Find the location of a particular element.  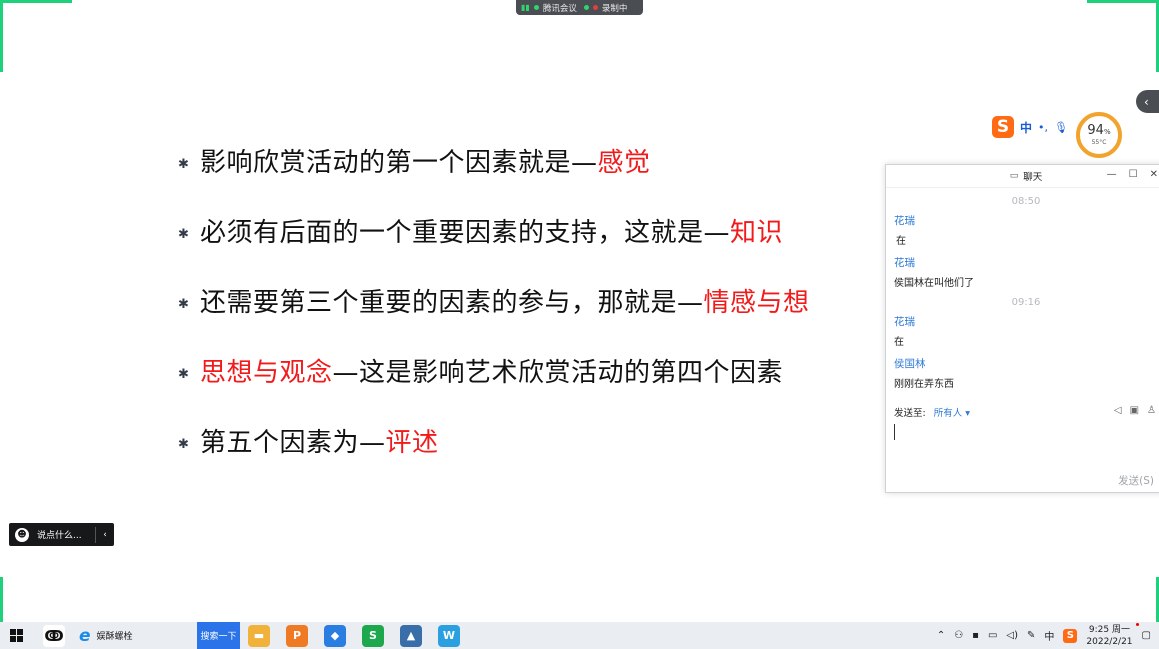

gauge-value: 94 is located at coordinates (1095, 130).